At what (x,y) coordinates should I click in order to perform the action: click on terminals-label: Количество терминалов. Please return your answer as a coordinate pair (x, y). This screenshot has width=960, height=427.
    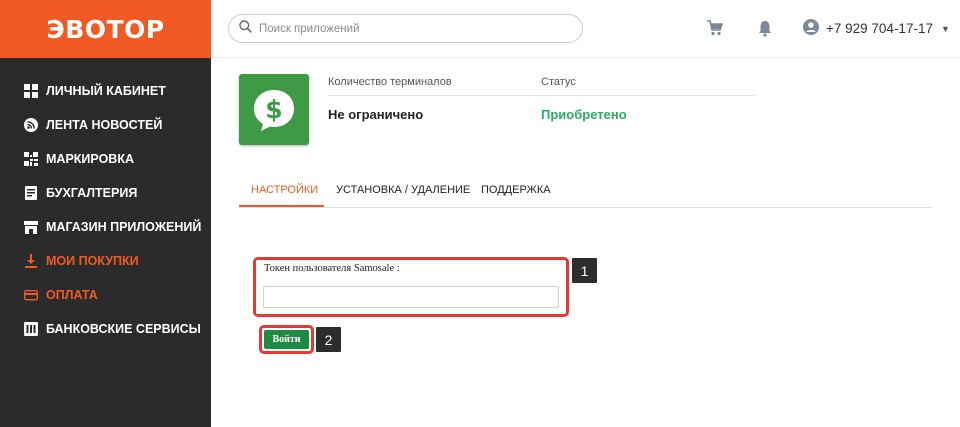
    Looking at the image, I should click on (390, 82).